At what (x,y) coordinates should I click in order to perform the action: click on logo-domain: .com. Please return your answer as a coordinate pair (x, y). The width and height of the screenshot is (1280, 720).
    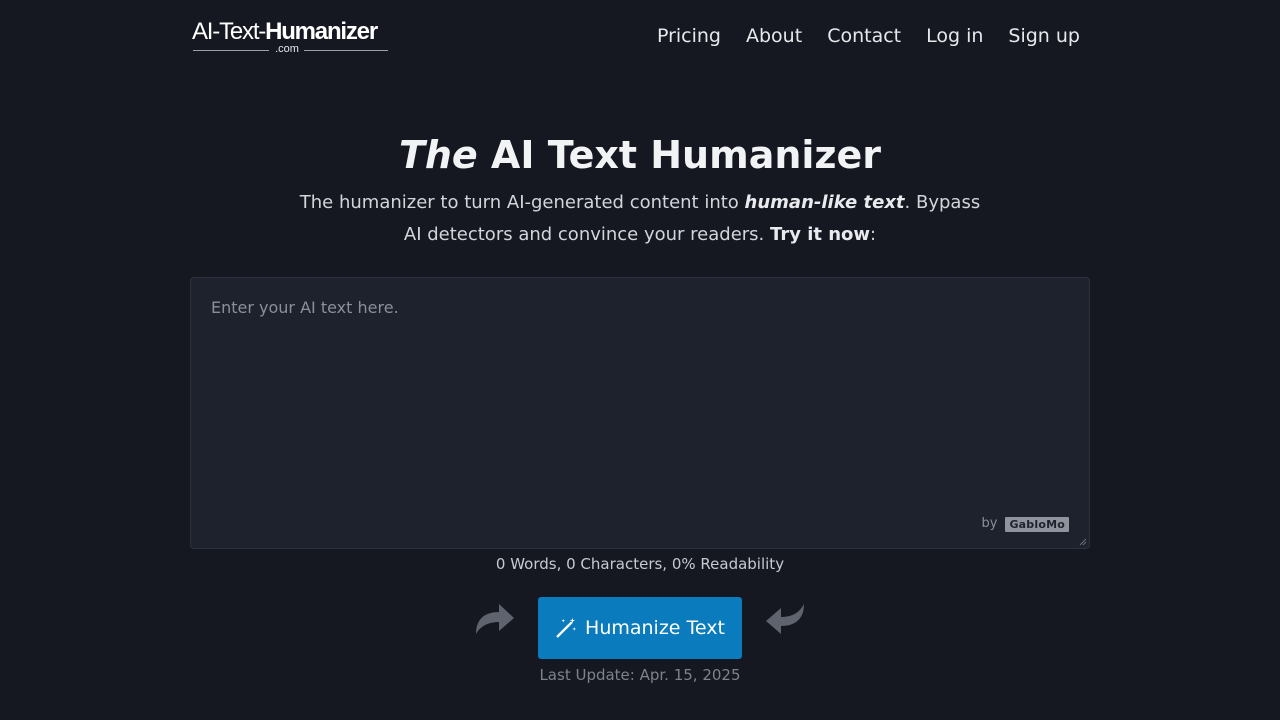
    Looking at the image, I should click on (287, 49).